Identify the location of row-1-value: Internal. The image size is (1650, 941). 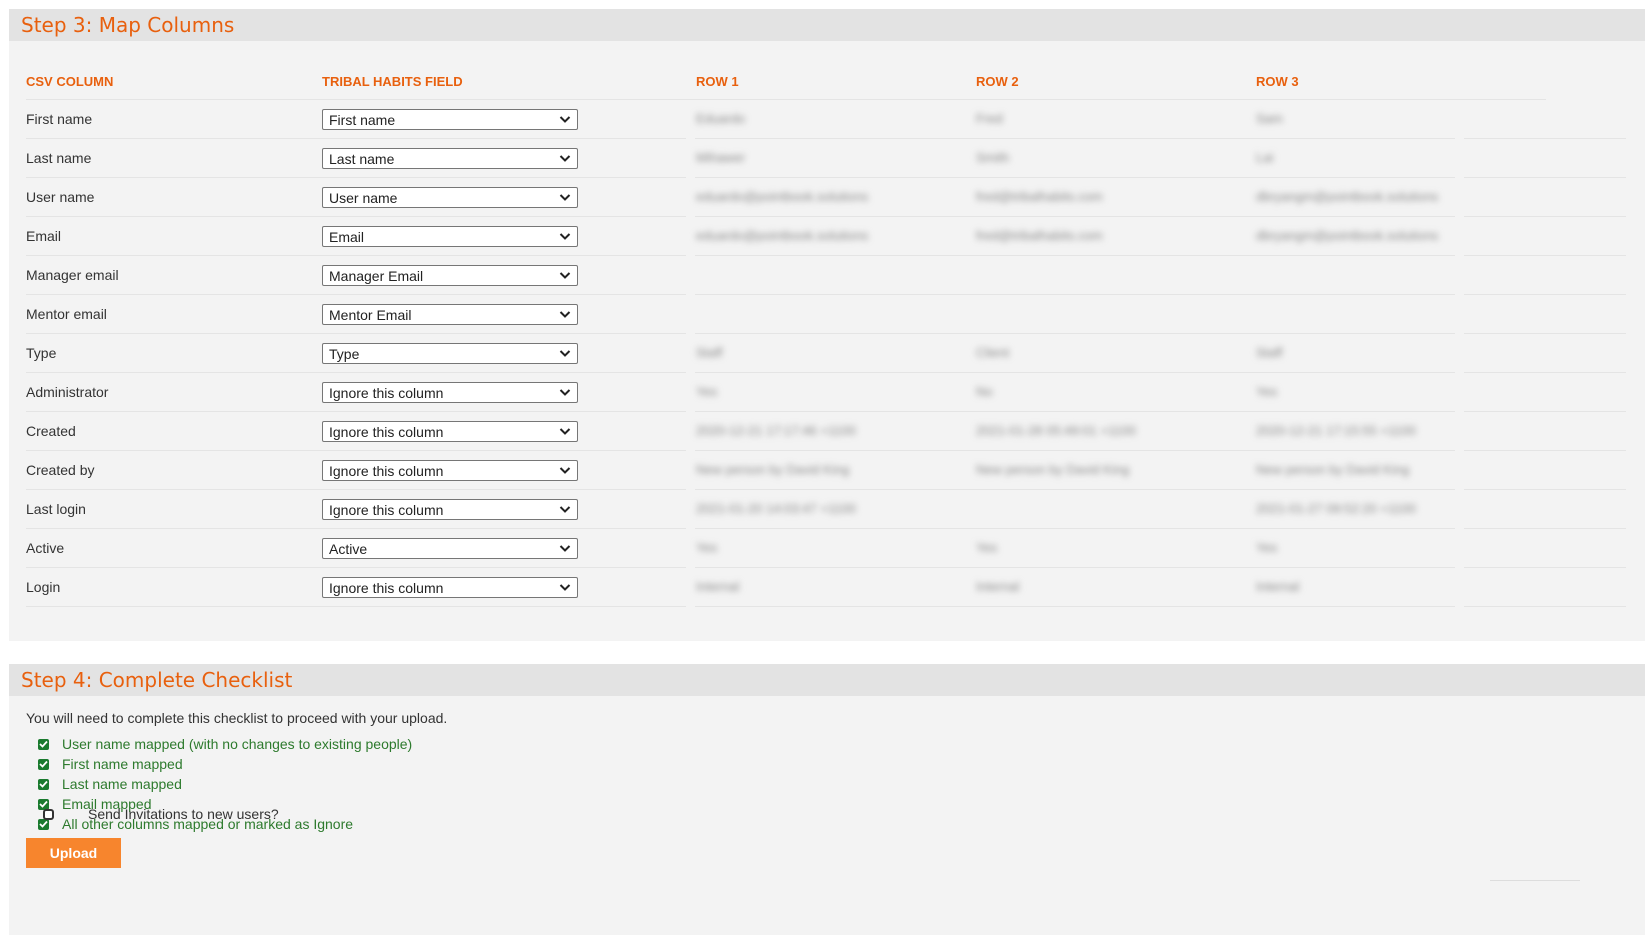
(718, 586).